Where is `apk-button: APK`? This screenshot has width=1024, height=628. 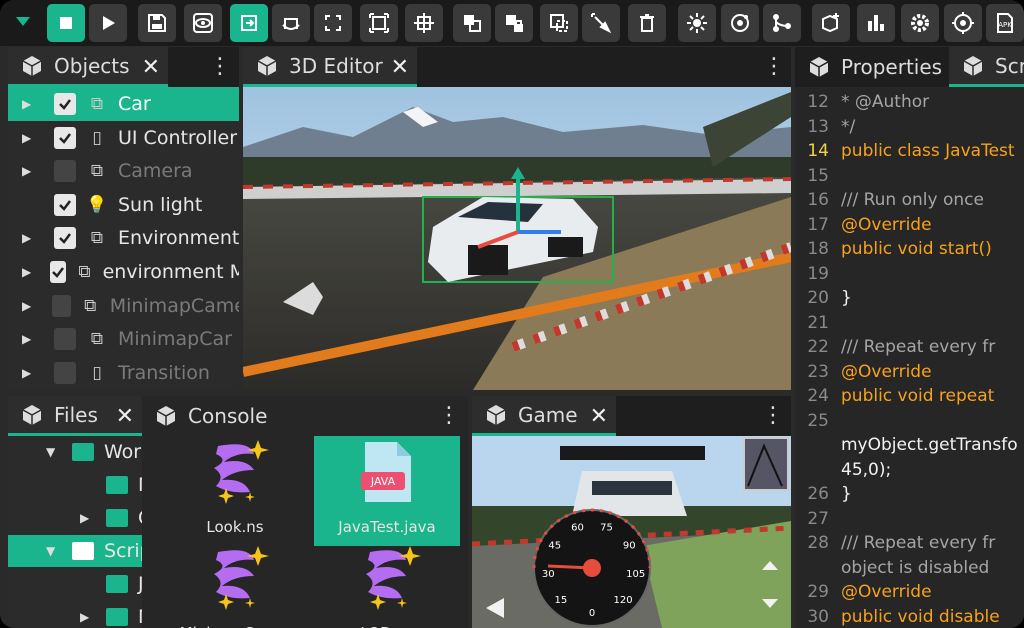 apk-button: APK is located at coordinates (1005, 23).